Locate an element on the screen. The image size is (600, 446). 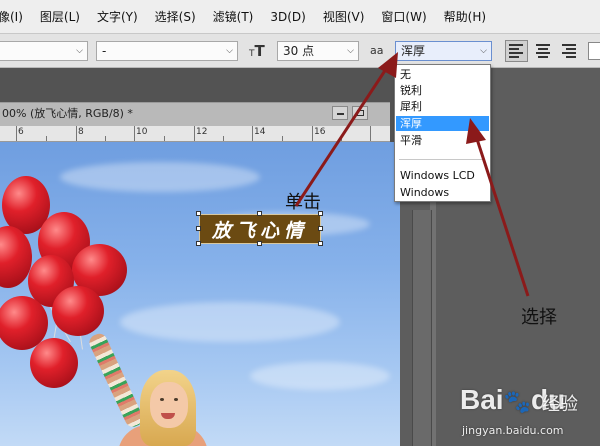
menu-window: 窗口(W) is located at coordinates (403, 16).